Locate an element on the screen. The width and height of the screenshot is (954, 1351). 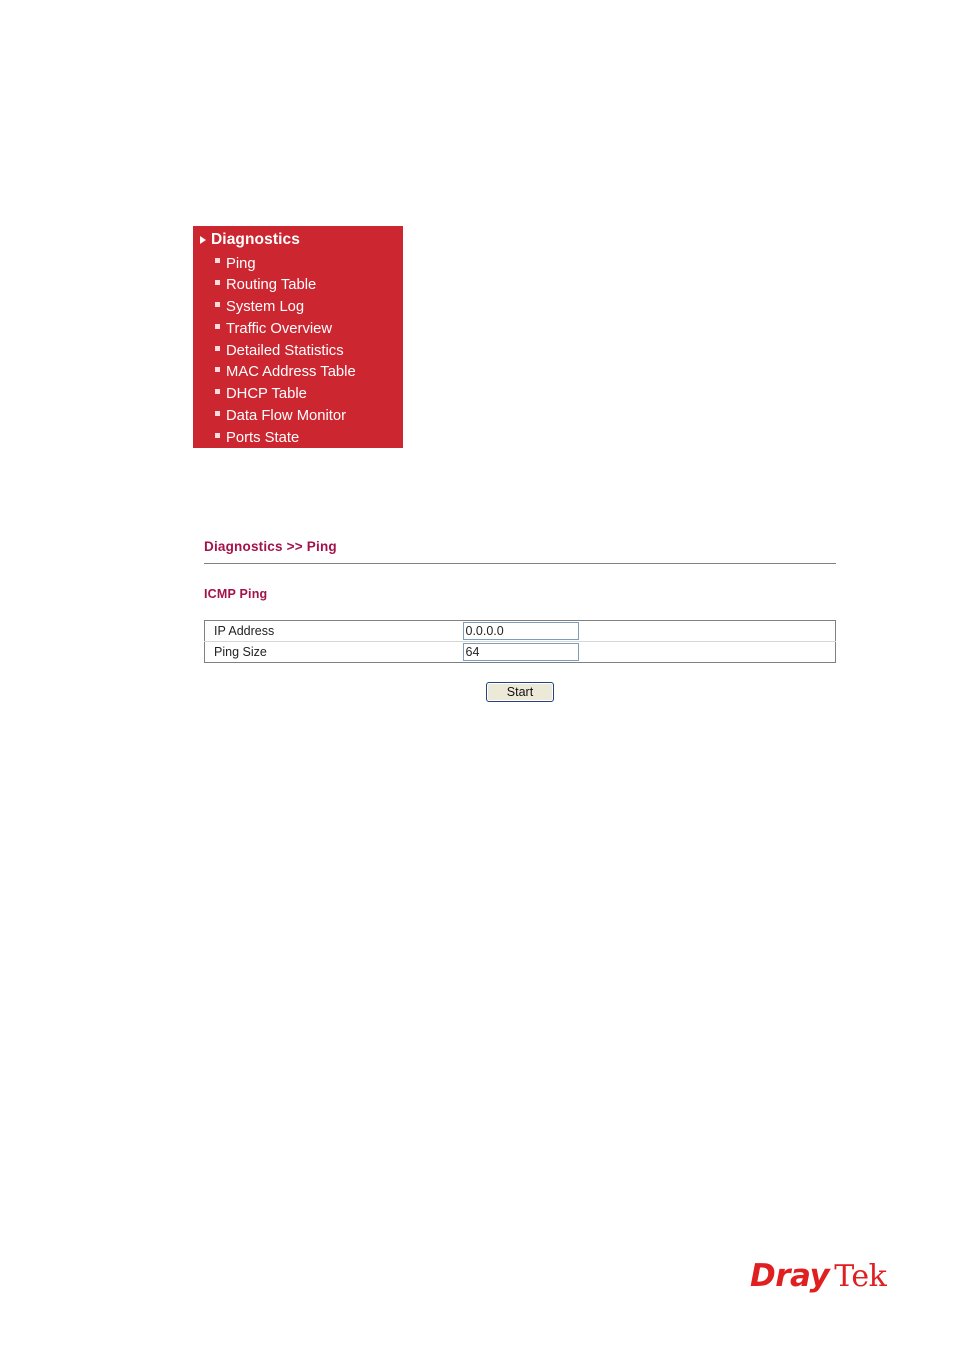
sidebar-item-ports-state: Ports State is located at coordinates (298, 438).